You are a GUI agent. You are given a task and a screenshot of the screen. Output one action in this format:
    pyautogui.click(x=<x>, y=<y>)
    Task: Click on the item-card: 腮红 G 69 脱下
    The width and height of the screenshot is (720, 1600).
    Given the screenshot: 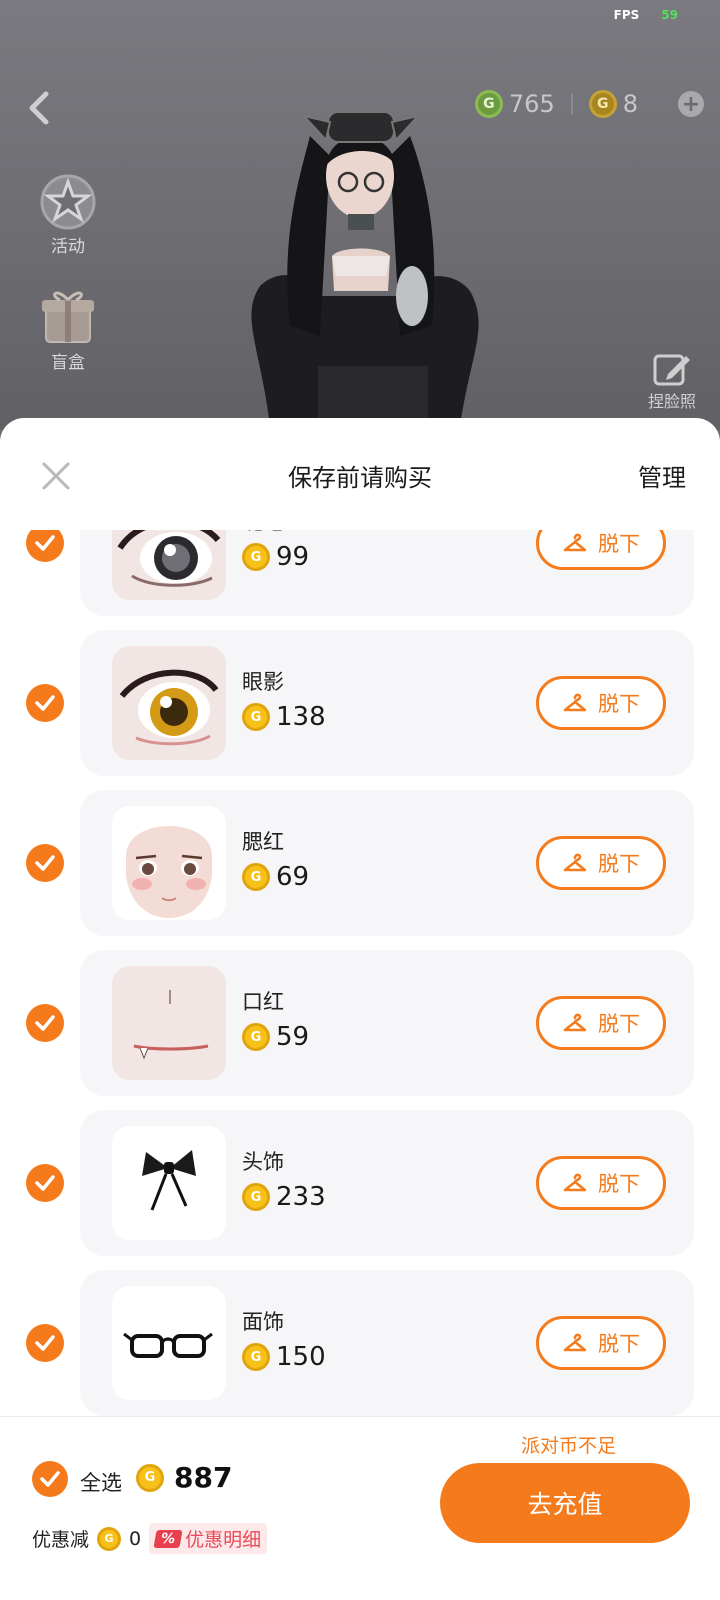 What is the action you would take?
    pyautogui.click(x=387, y=863)
    